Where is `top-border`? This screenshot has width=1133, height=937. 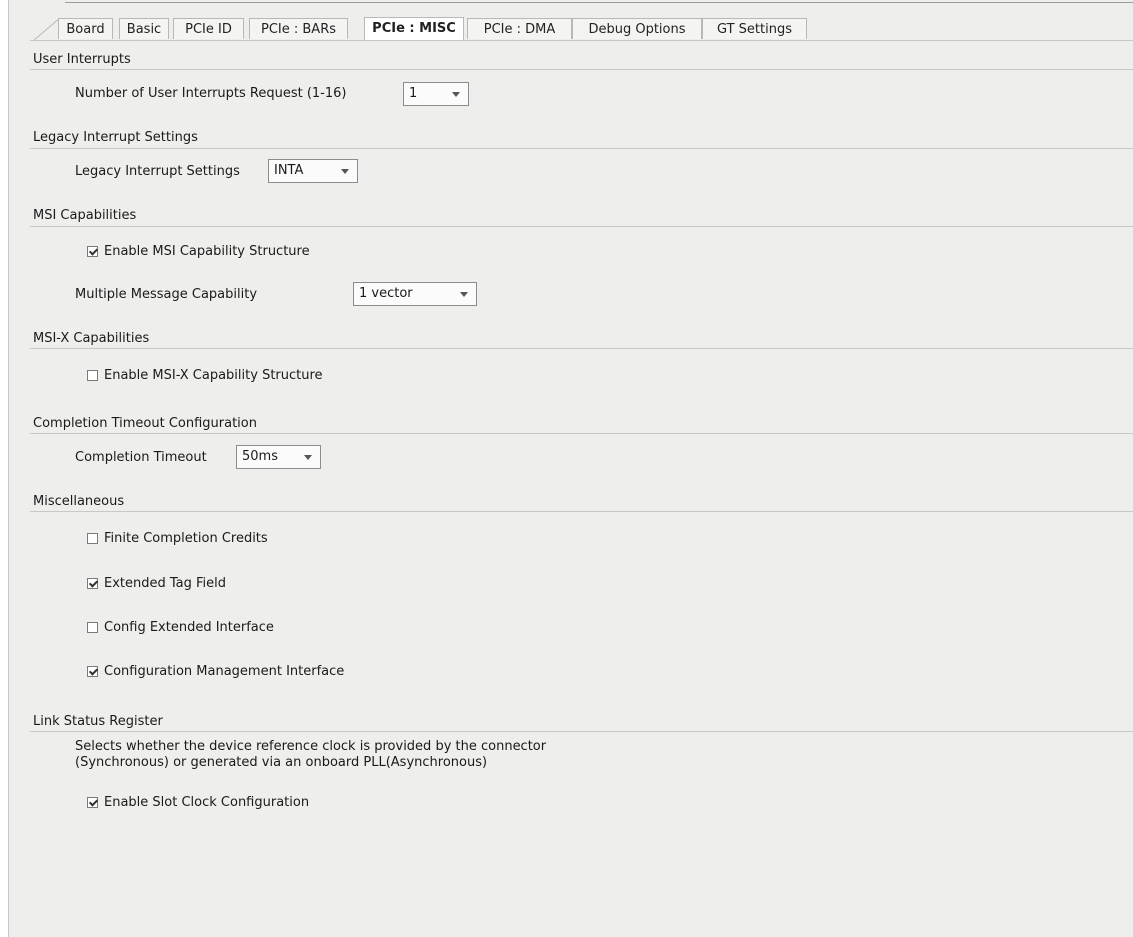
top-border is located at coordinates (599, 2).